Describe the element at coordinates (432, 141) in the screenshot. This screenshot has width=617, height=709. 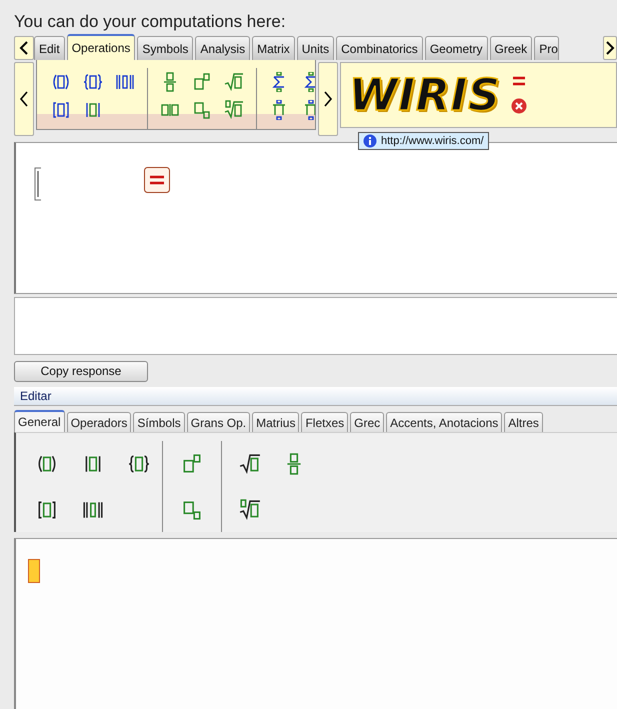
I see `tooltip-text: http://www.wiris.com/` at that location.